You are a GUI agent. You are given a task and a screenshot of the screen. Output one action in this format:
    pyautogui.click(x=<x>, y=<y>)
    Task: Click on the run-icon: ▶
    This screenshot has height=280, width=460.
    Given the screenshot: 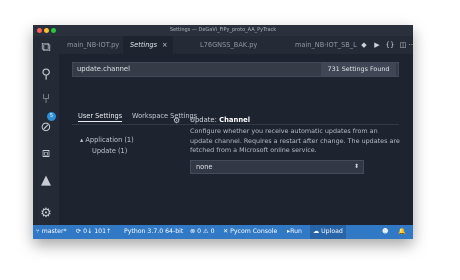 What is the action you would take?
    pyautogui.click(x=377, y=45)
    